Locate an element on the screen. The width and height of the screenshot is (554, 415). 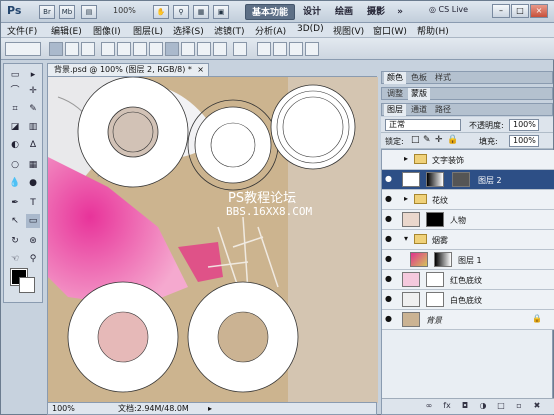
background-color-swatch is located at coordinates (27, 285).